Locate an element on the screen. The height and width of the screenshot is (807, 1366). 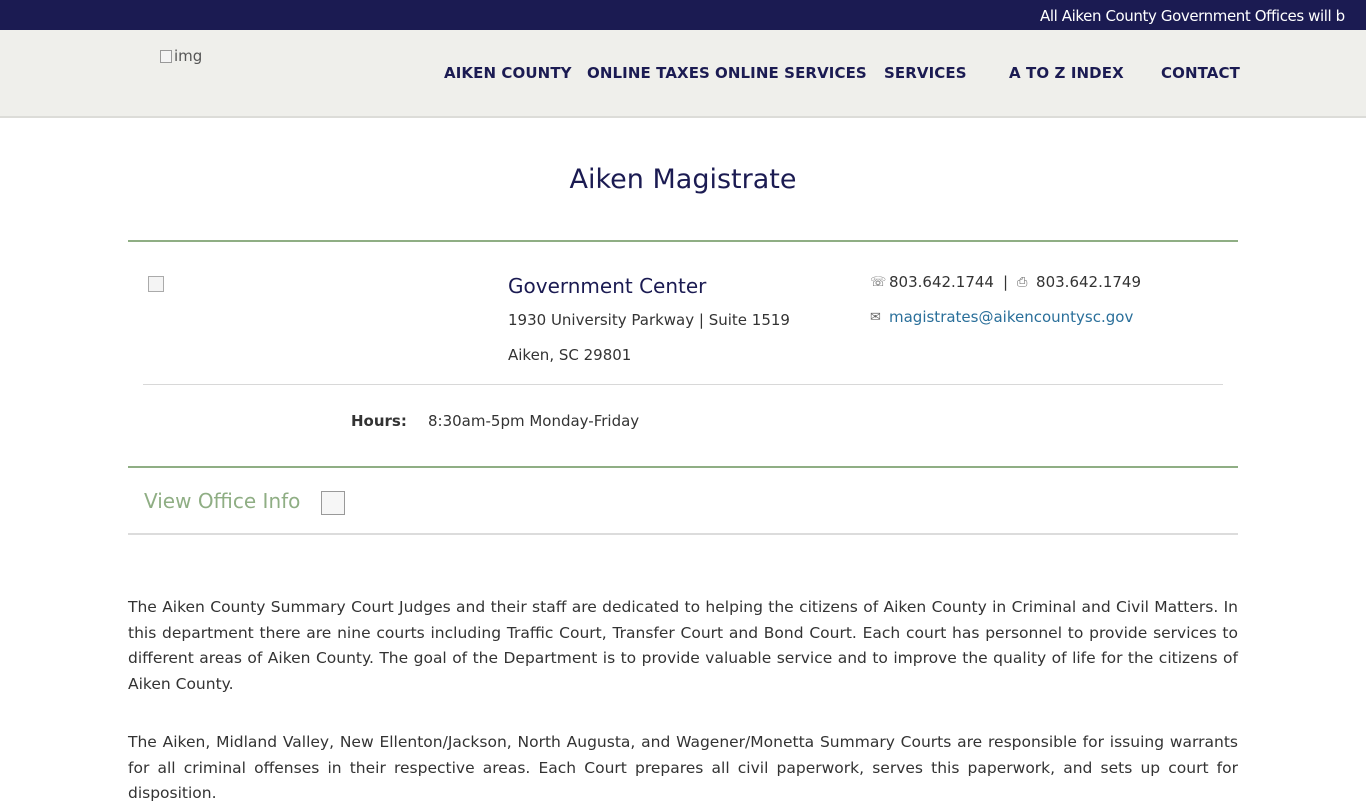
address-line-1: 1930 University Parkway | Suite 1519 is located at coordinates (649, 320).